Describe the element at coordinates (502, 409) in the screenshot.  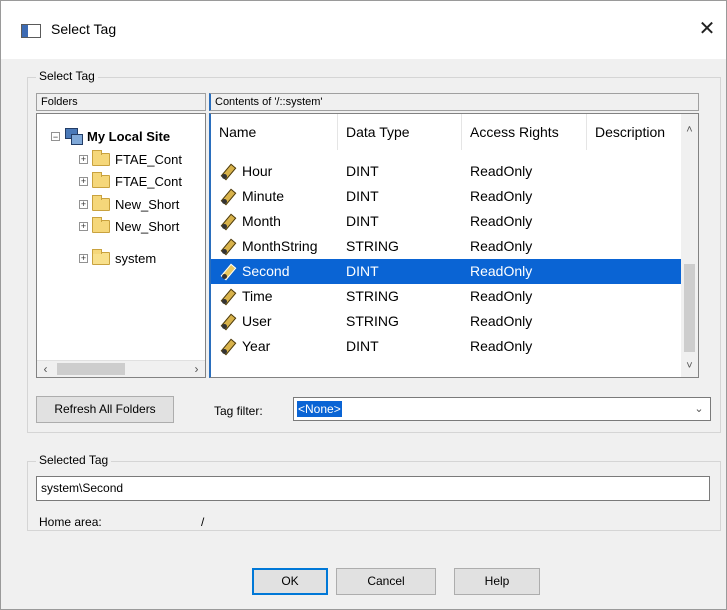
I see `tag-filter-dropdown: <None> ⌄` at that location.